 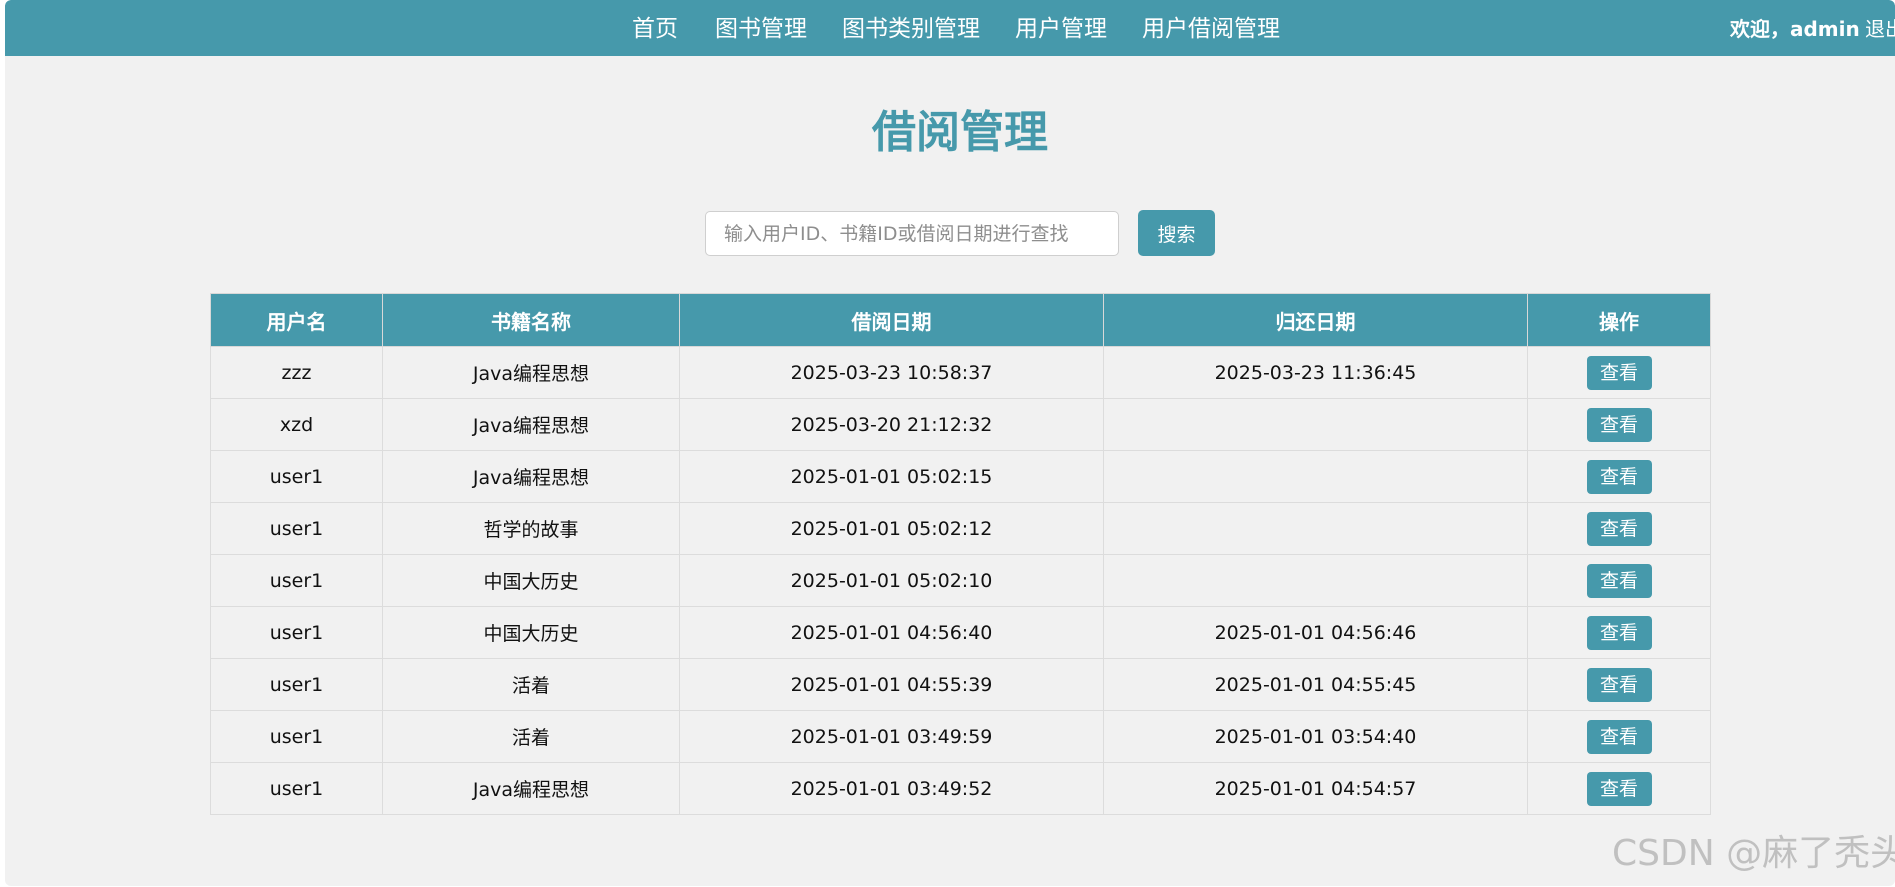 I want to click on csdn-watermark: CSDN @麻了秃头, so click(x=1753, y=853).